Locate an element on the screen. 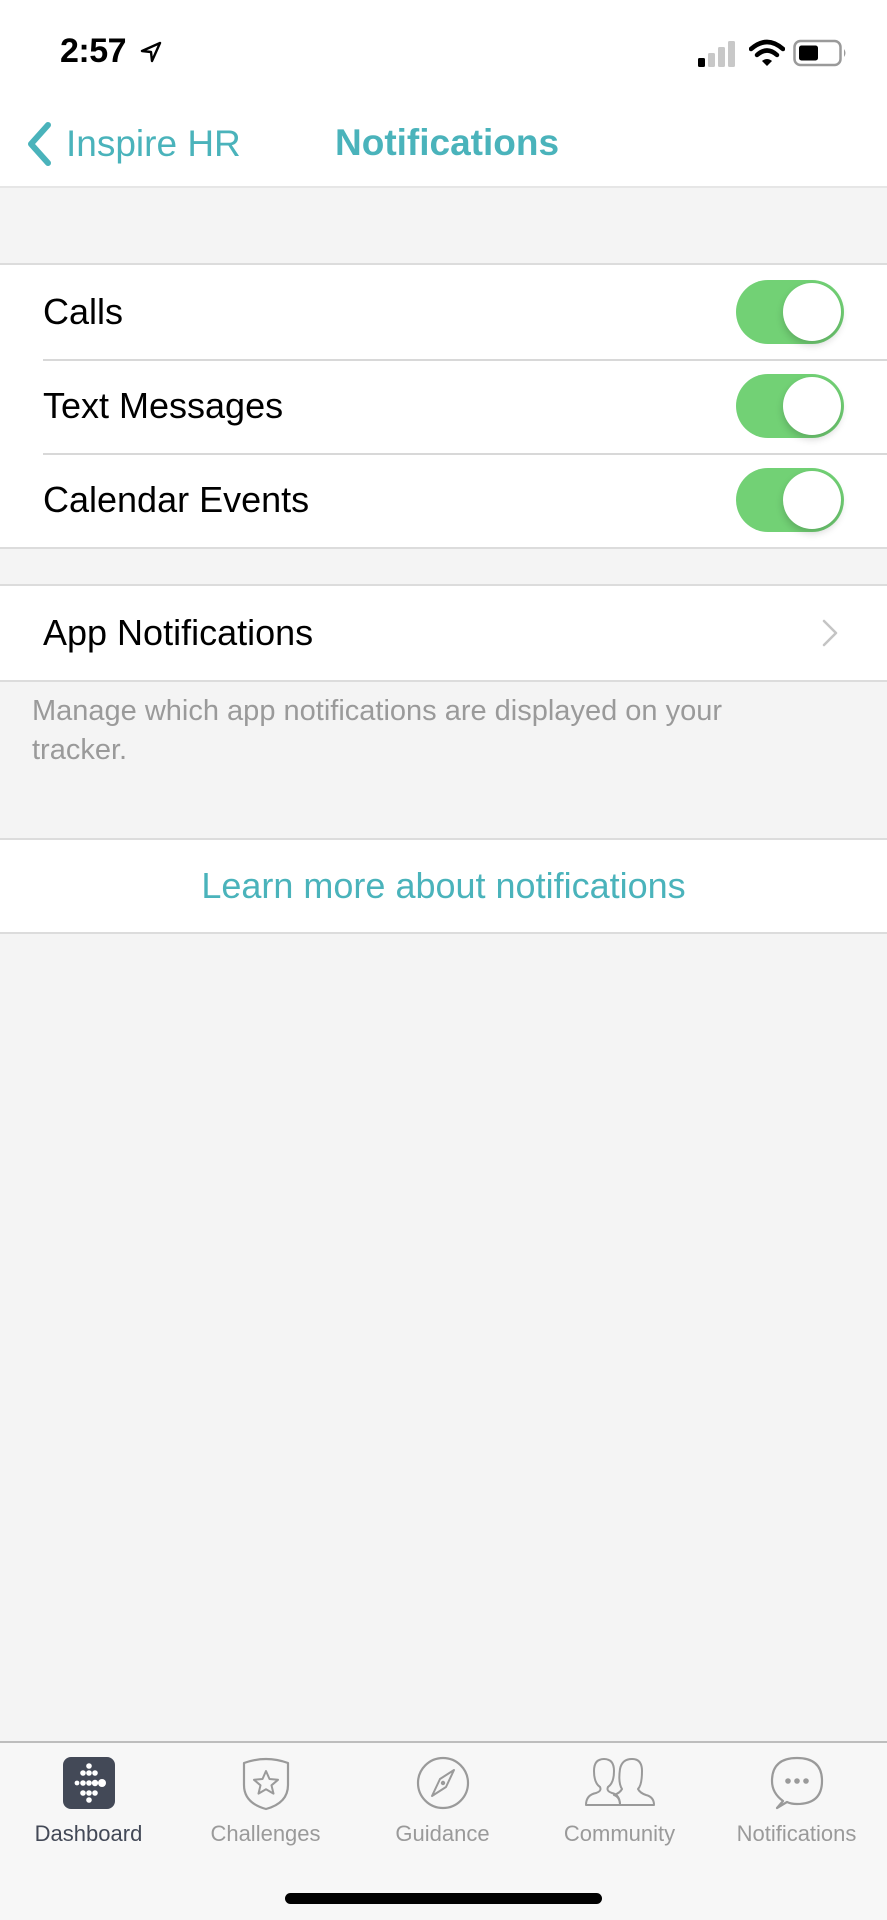 Image resolution: width=887 pixels, height=1920 pixels. tab-guidance: Guidance is located at coordinates (442, 1805).